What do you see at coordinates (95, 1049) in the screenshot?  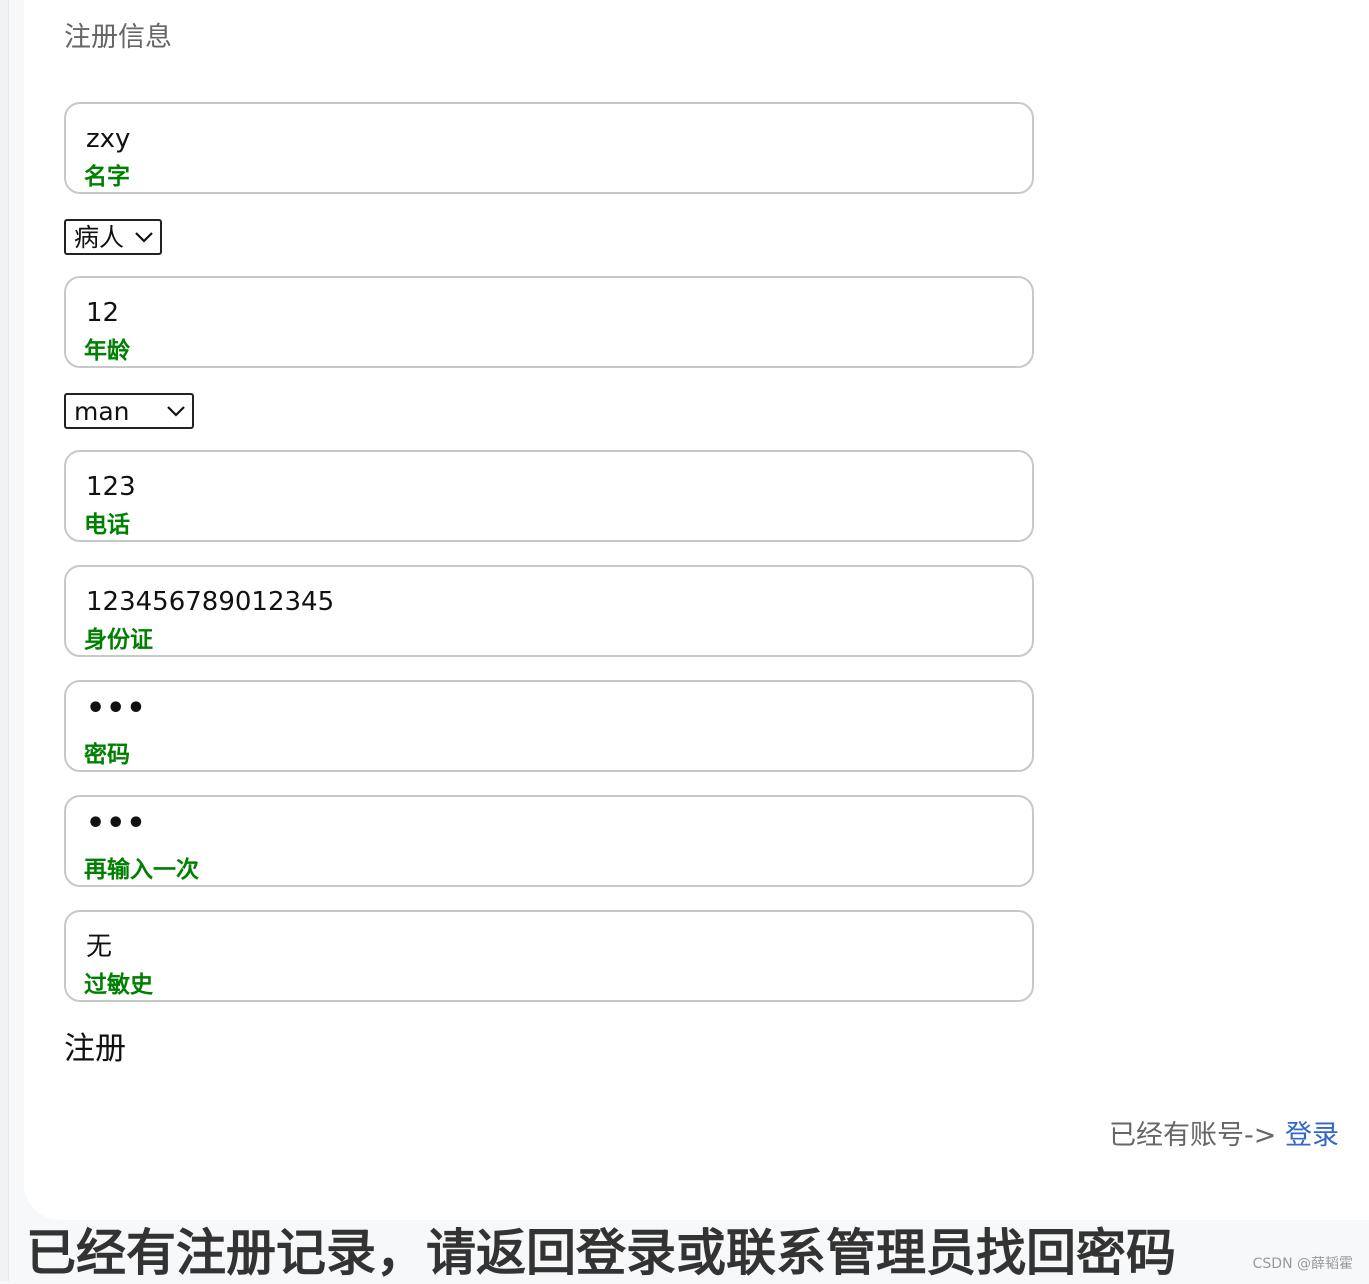 I see `register-button: 注册` at bounding box center [95, 1049].